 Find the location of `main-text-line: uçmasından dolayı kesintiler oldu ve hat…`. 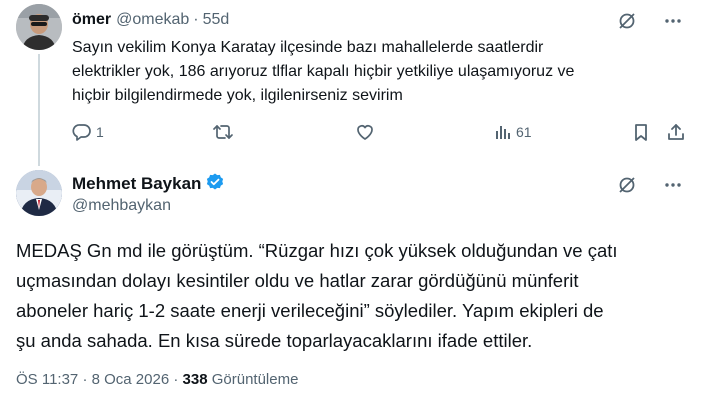

main-text-line: uçmasından dolayı kesintiler oldu ve hat… is located at coordinates (297, 280).